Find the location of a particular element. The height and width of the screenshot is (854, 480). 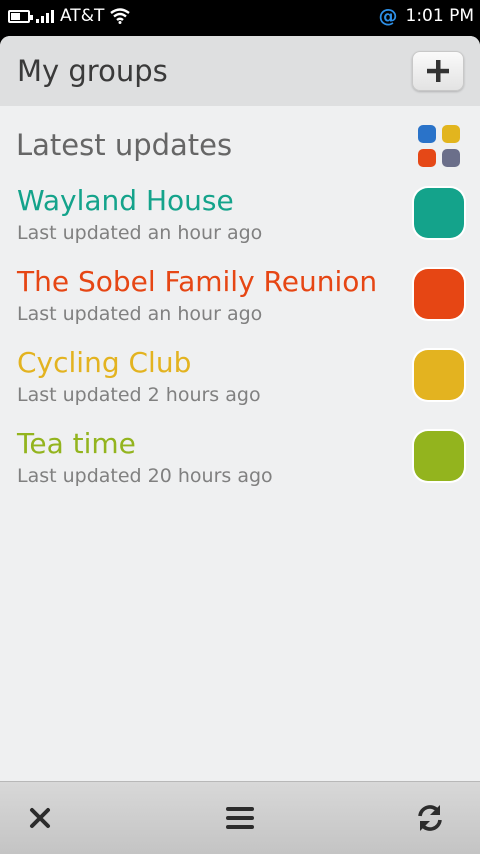

apps-grid-icon is located at coordinates (439, 146).